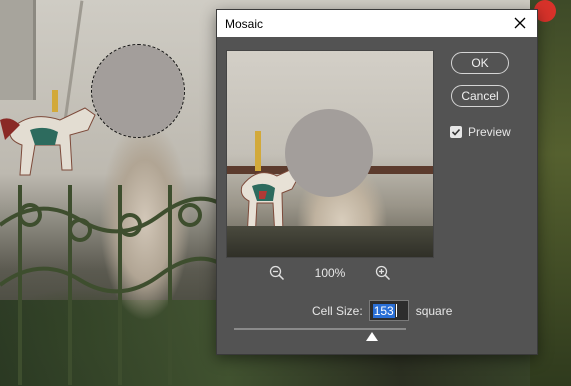 The height and width of the screenshot is (386, 571). Describe the element at coordinates (480, 96) in the screenshot. I see `cancel-button: Cancel` at that location.